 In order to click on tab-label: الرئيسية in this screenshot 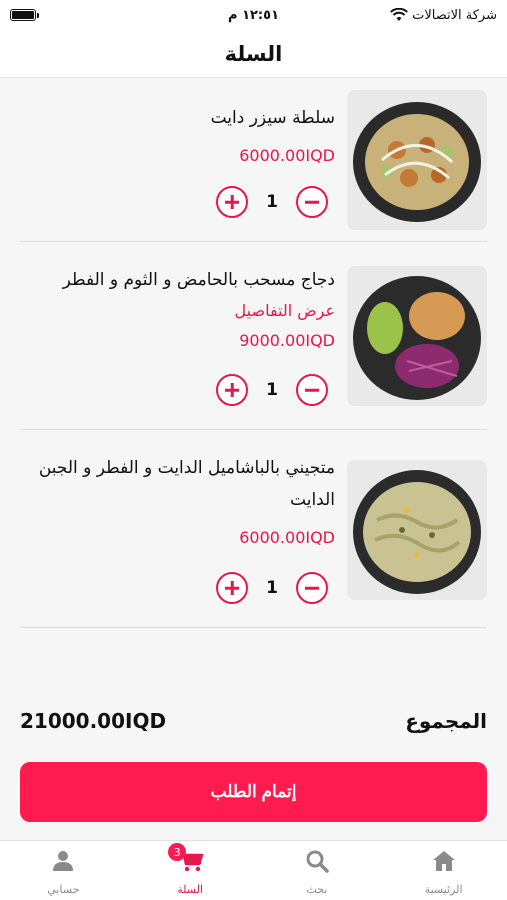, I will do `click(443, 889)`.